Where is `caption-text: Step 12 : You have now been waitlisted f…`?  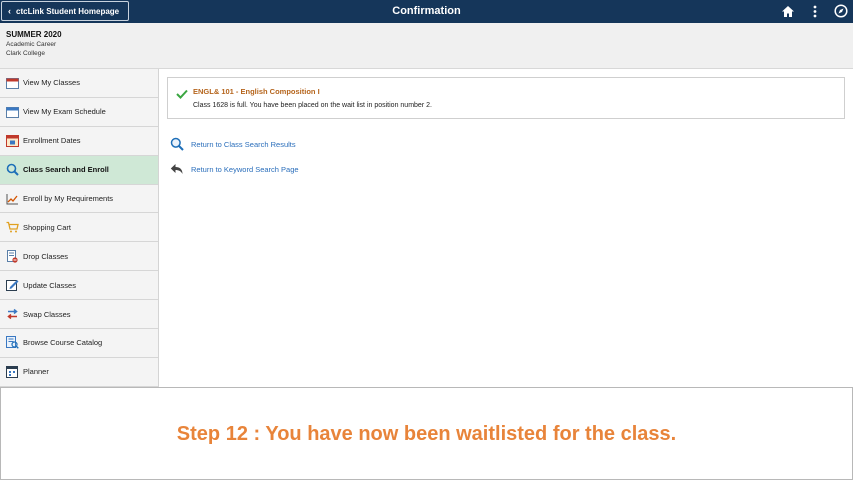 caption-text: Step 12 : You have now been waitlisted f… is located at coordinates (426, 434).